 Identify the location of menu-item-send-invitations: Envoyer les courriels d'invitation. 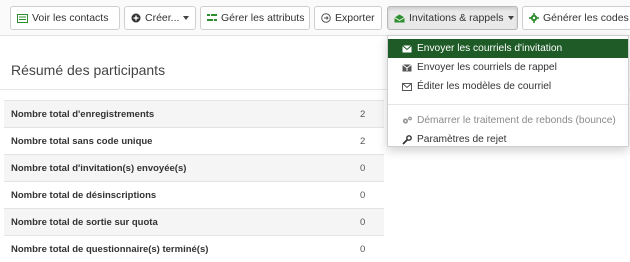
(508, 48).